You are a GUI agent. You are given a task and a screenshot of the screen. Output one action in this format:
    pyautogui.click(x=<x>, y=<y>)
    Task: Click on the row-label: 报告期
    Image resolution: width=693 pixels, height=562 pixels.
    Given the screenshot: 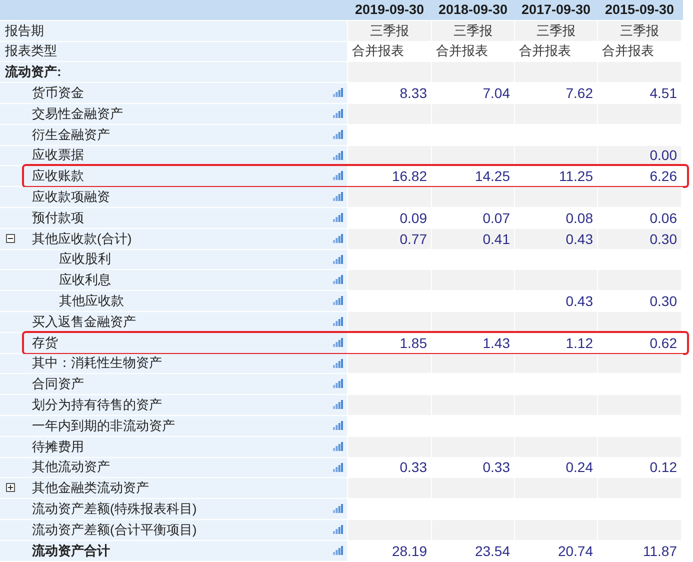 What is the action you would take?
    pyautogui.click(x=24, y=31)
    